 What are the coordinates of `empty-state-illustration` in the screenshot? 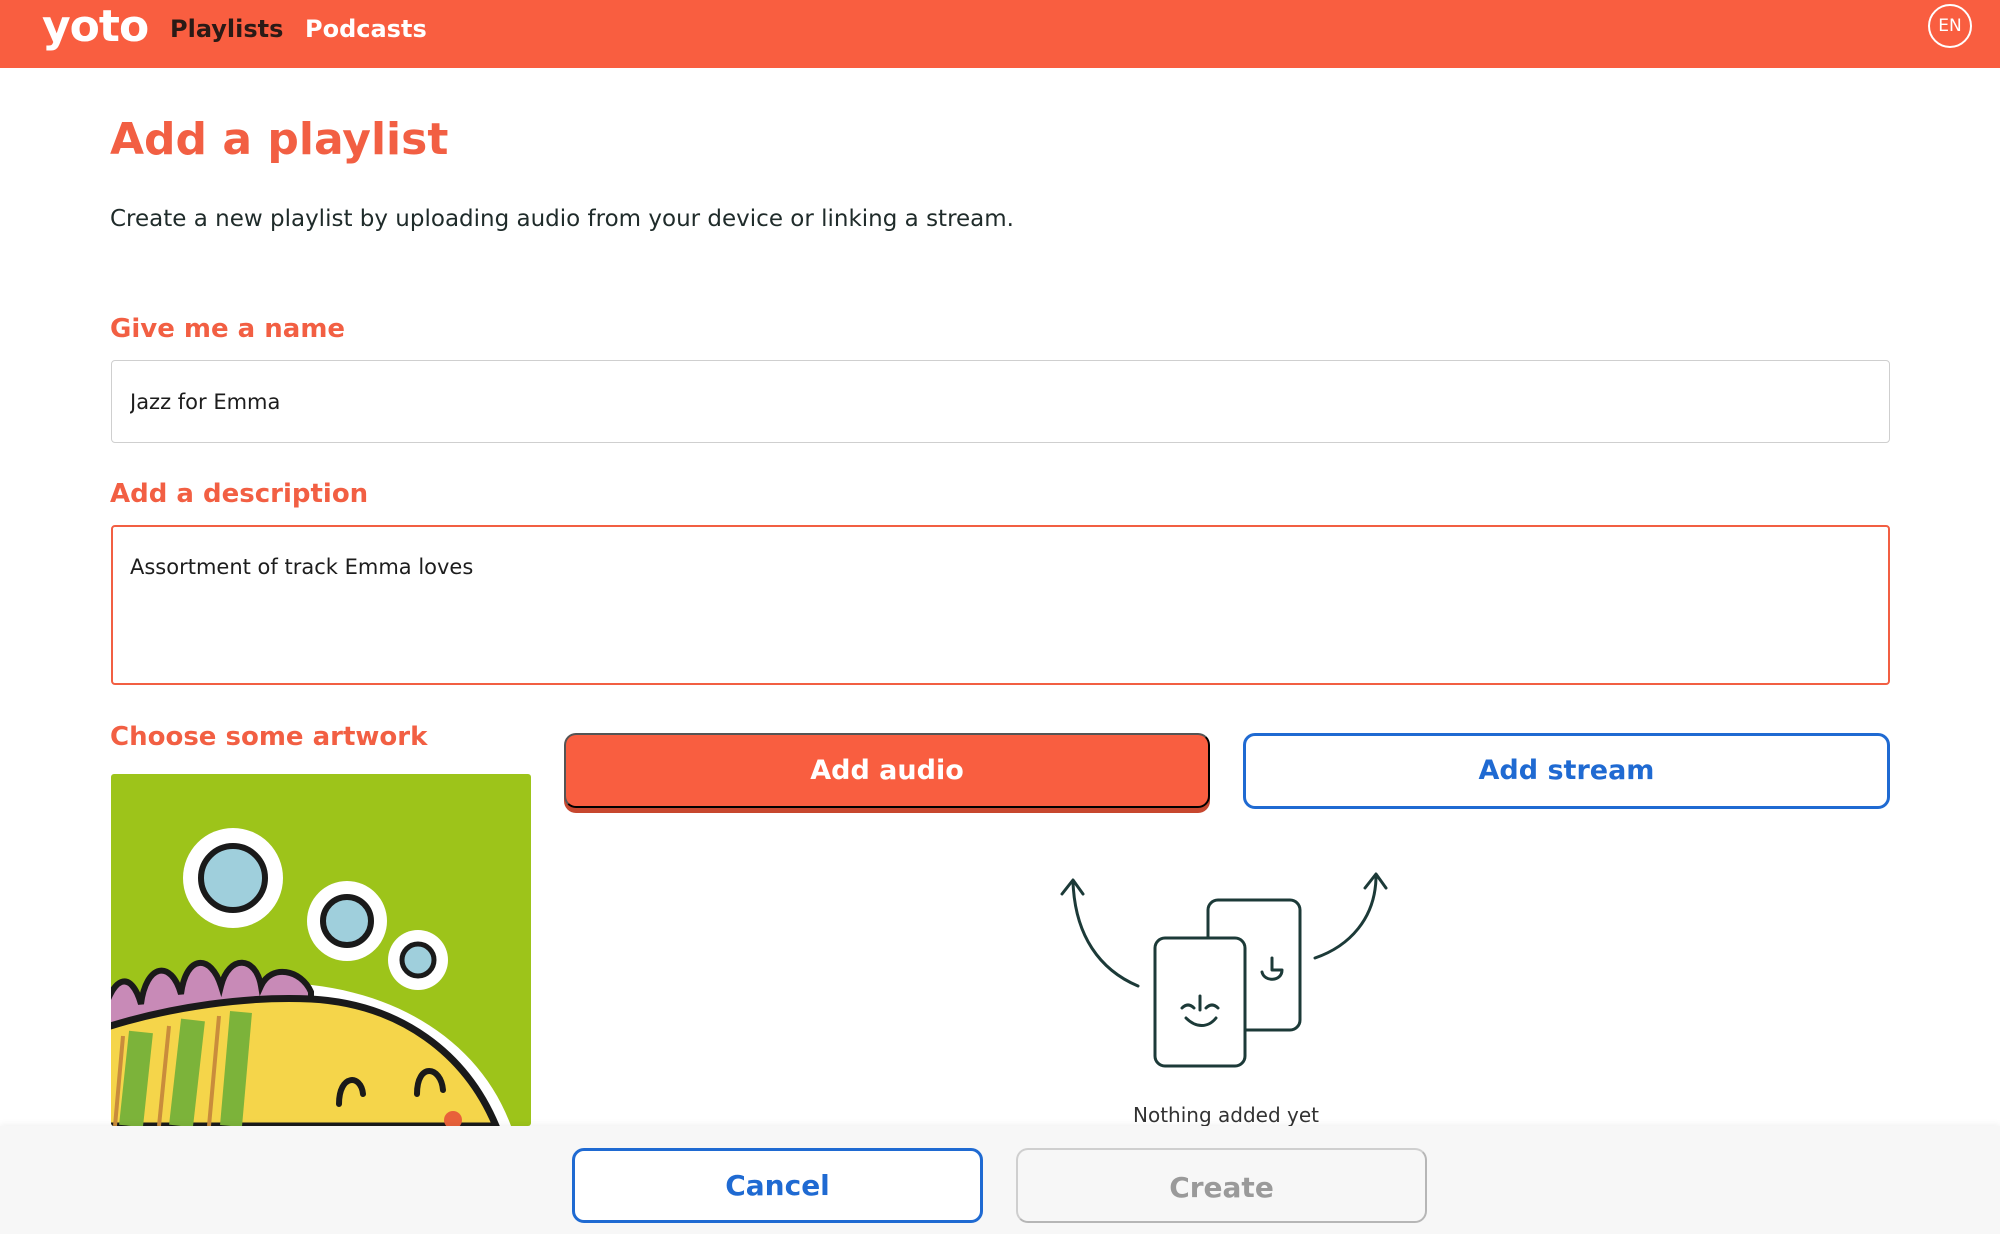 It's located at (1225, 968).